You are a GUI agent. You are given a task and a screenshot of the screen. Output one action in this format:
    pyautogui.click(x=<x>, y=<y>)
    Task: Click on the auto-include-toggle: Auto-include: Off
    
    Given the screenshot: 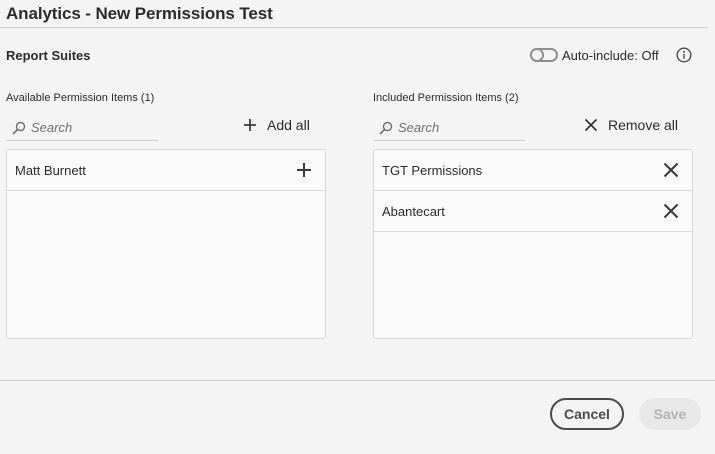 What is the action you would take?
    pyautogui.click(x=594, y=55)
    